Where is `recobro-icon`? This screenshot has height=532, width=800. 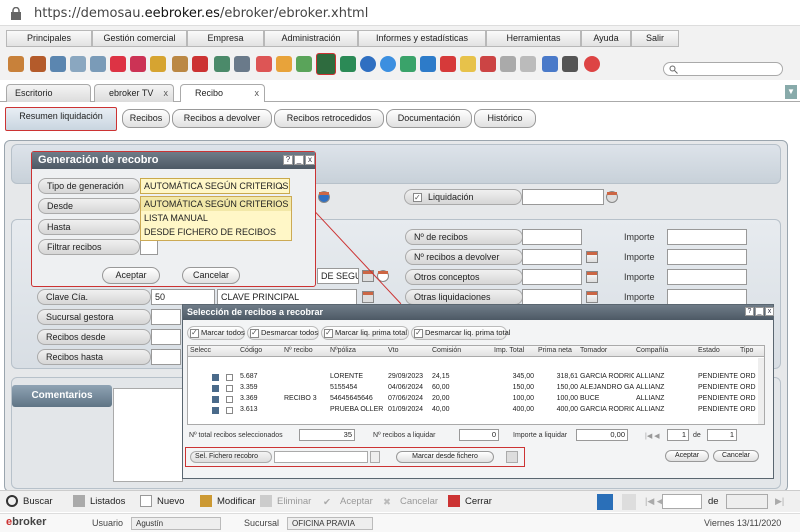
recobro-icon is located at coordinates (326, 64).